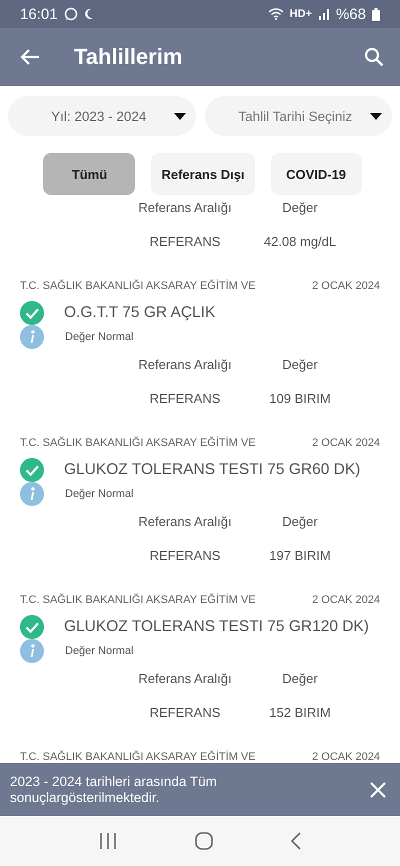  I want to click on clock: 16:01, so click(39, 14).